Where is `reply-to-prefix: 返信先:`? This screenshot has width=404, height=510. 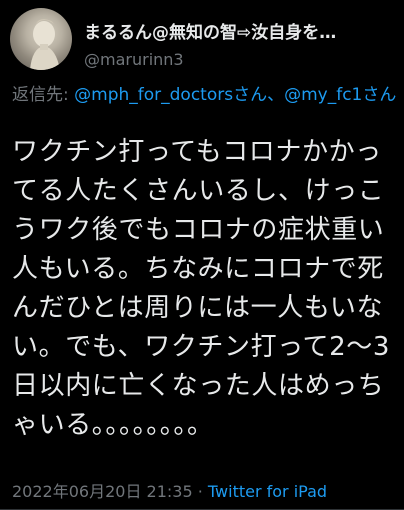
reply-to-prefix: 返信先: is located at coordinates (43, 95).